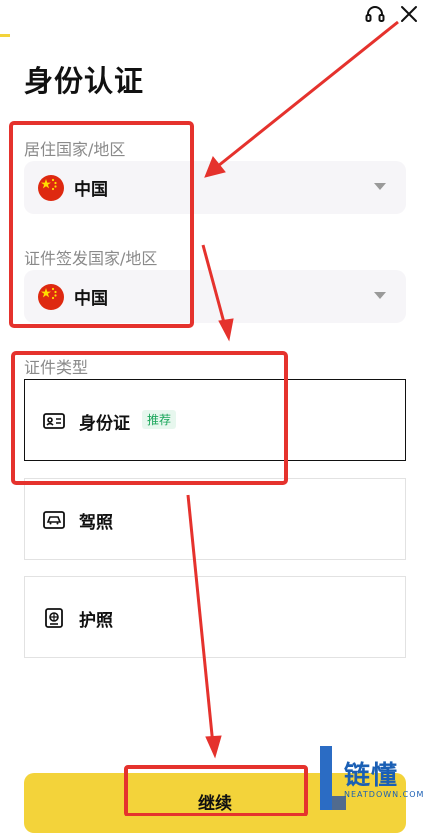  I want to click on residence-label: 居住国家/地区, so click(75, 149).